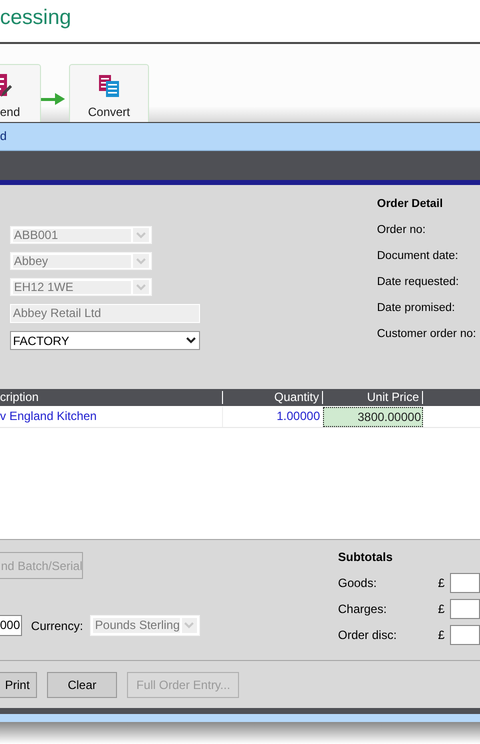 The width and height of the screenshot is (480, 744). What do you see at coordinates (363, 609) in the screenshot?
I see `field-label: Charges:` at bounding box center [363, 609].